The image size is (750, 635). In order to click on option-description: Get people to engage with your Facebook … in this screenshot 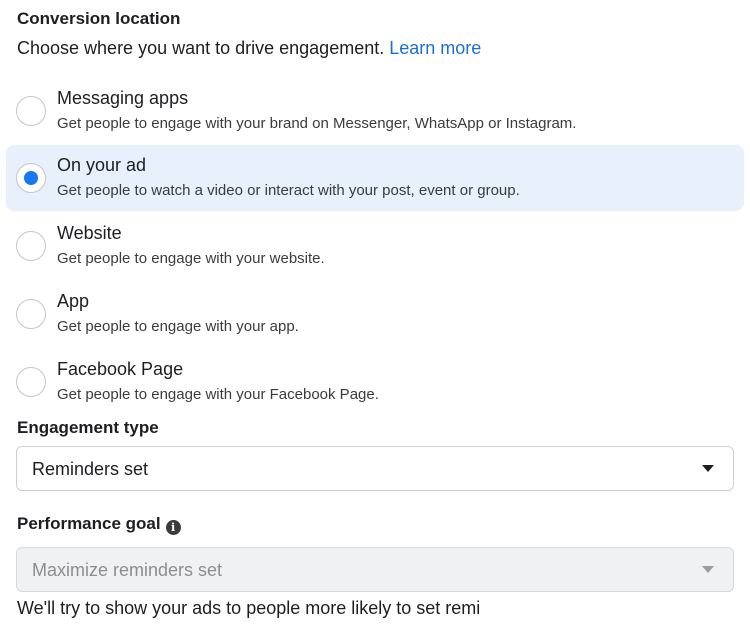, I will do `click(218, 394)`.